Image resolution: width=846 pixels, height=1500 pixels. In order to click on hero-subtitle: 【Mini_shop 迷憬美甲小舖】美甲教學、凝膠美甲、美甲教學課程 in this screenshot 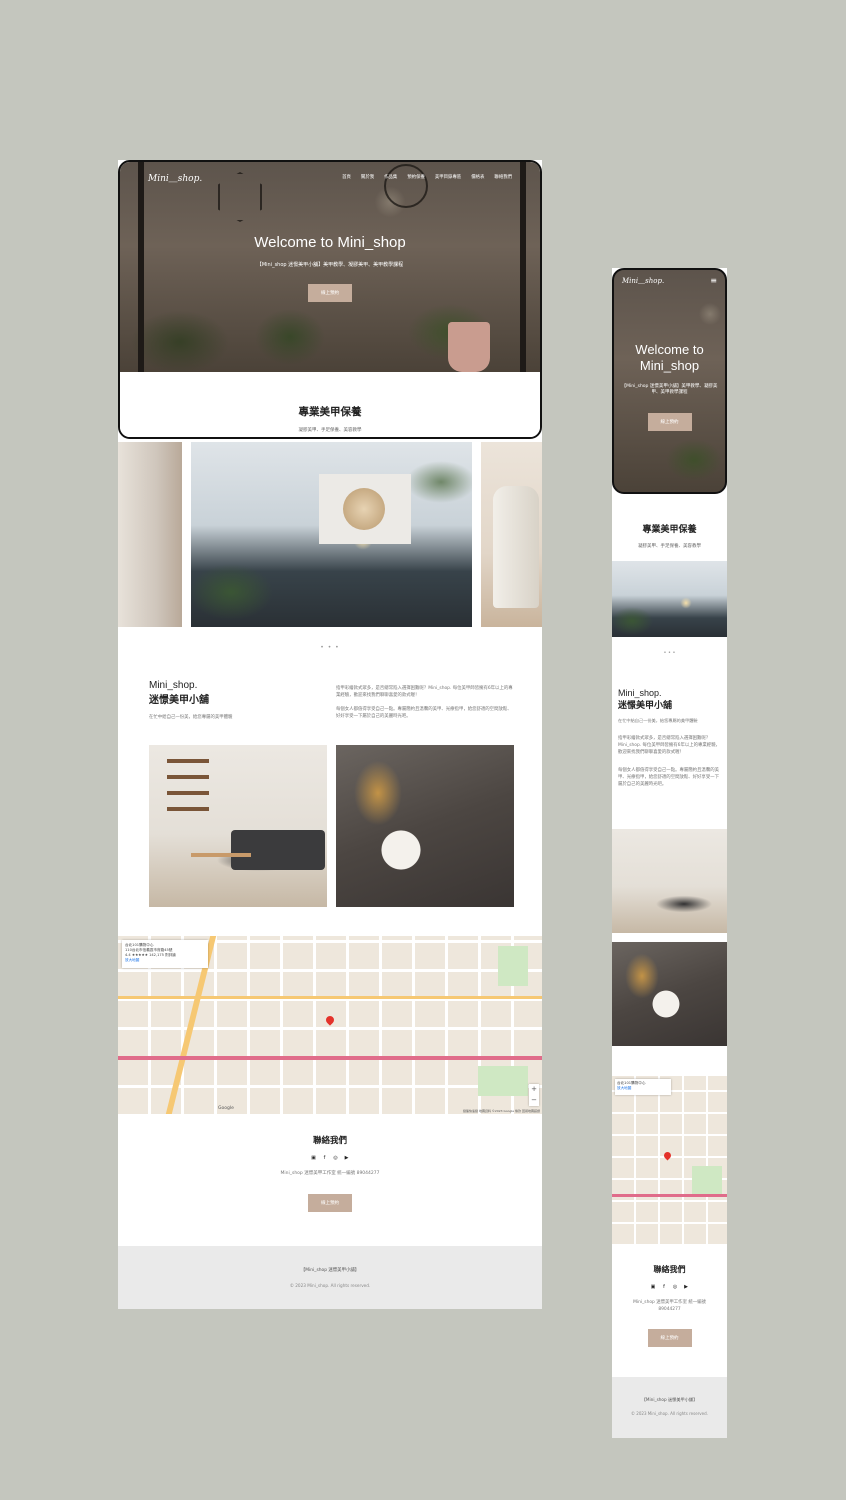, I will do `click(330, 265)`.